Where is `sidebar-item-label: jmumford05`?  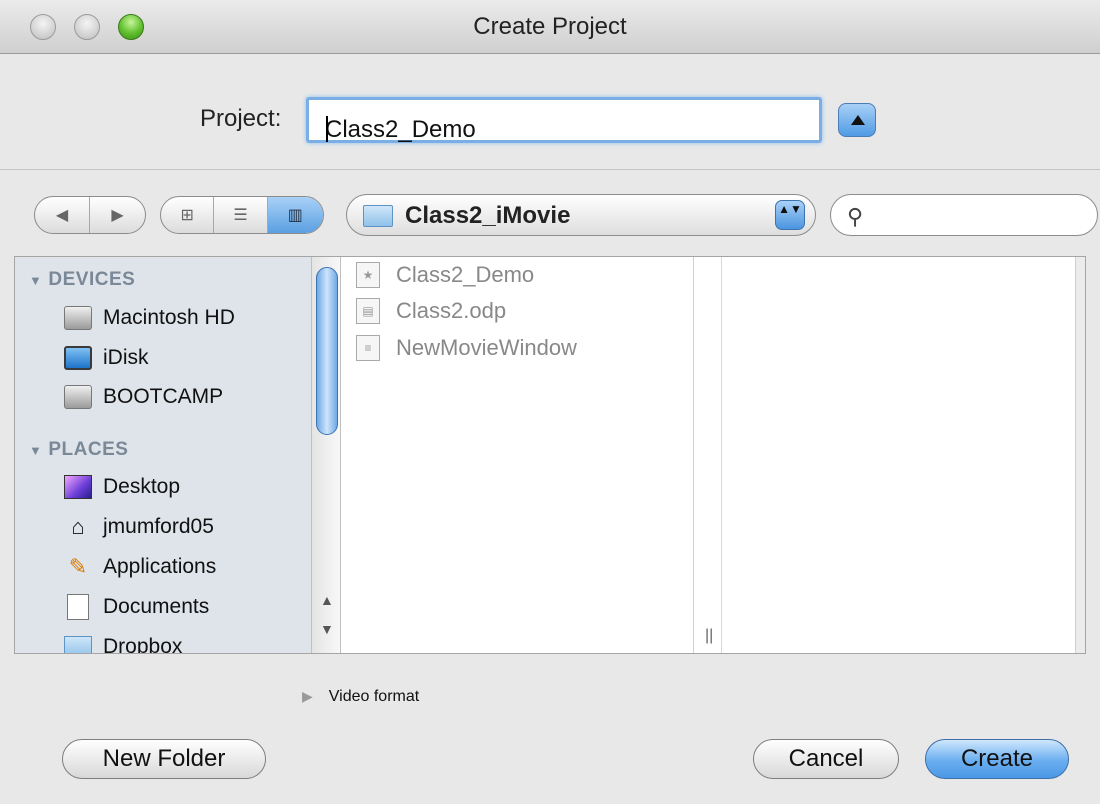
sidebar-item-label: jmumford05 is located at coordinates (158, 526).